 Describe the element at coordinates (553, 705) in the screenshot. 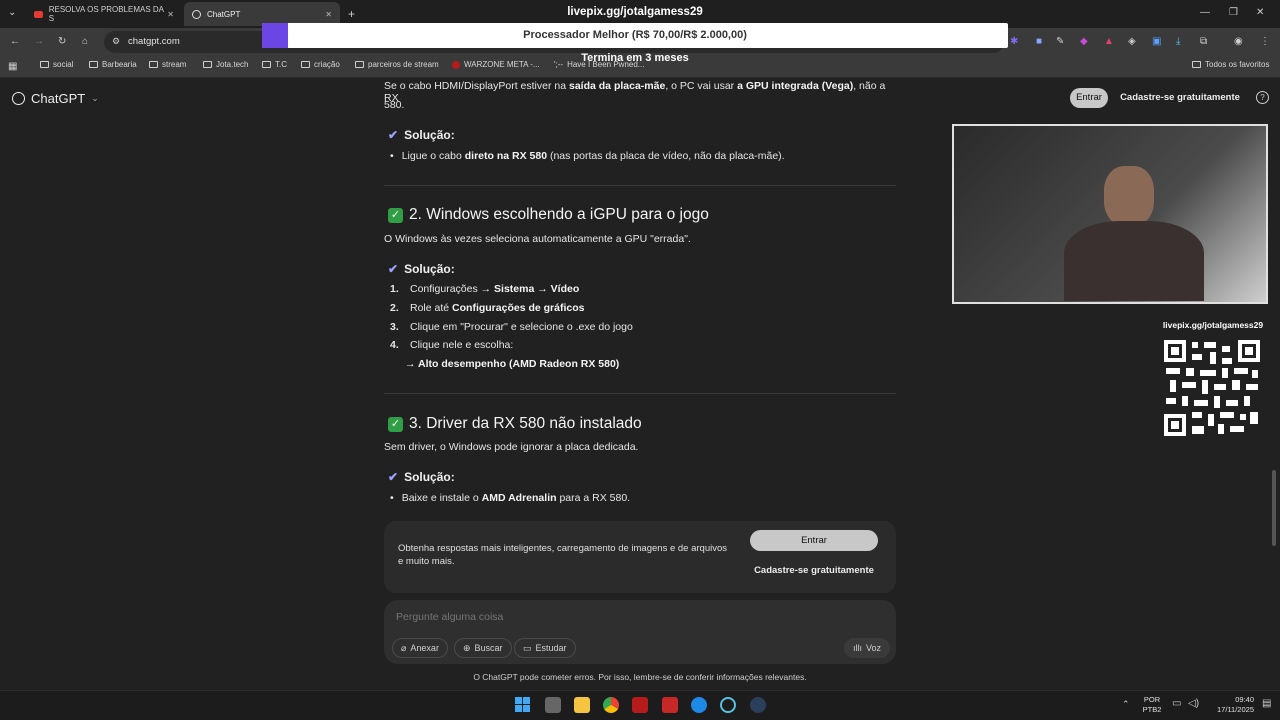

I see `task-view-icon` at that location.